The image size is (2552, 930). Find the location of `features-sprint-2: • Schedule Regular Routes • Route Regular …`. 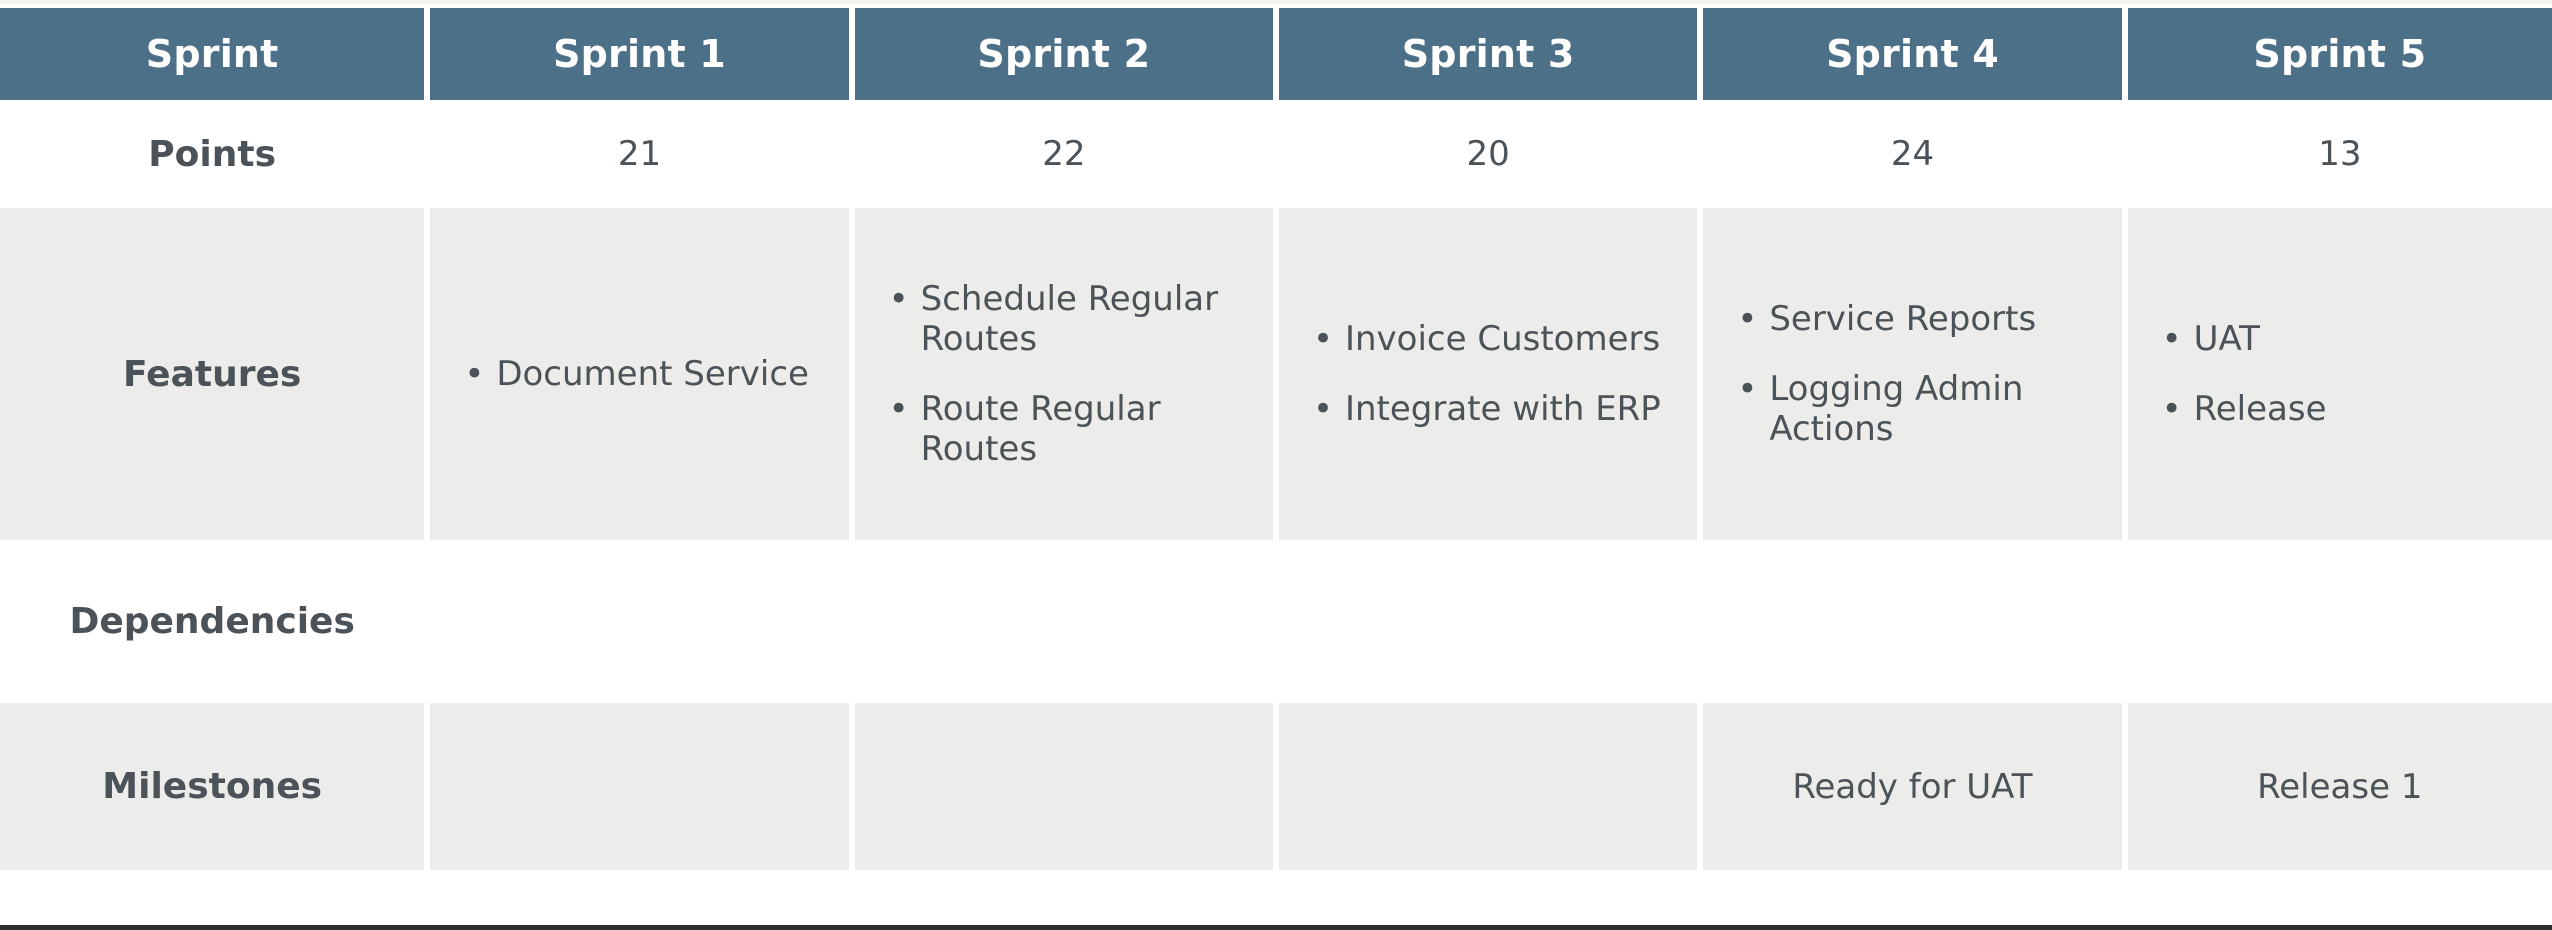

features-sprint-2: • Schedule Regular Routes • Route Regular … is located at coordinates (1066, 374).